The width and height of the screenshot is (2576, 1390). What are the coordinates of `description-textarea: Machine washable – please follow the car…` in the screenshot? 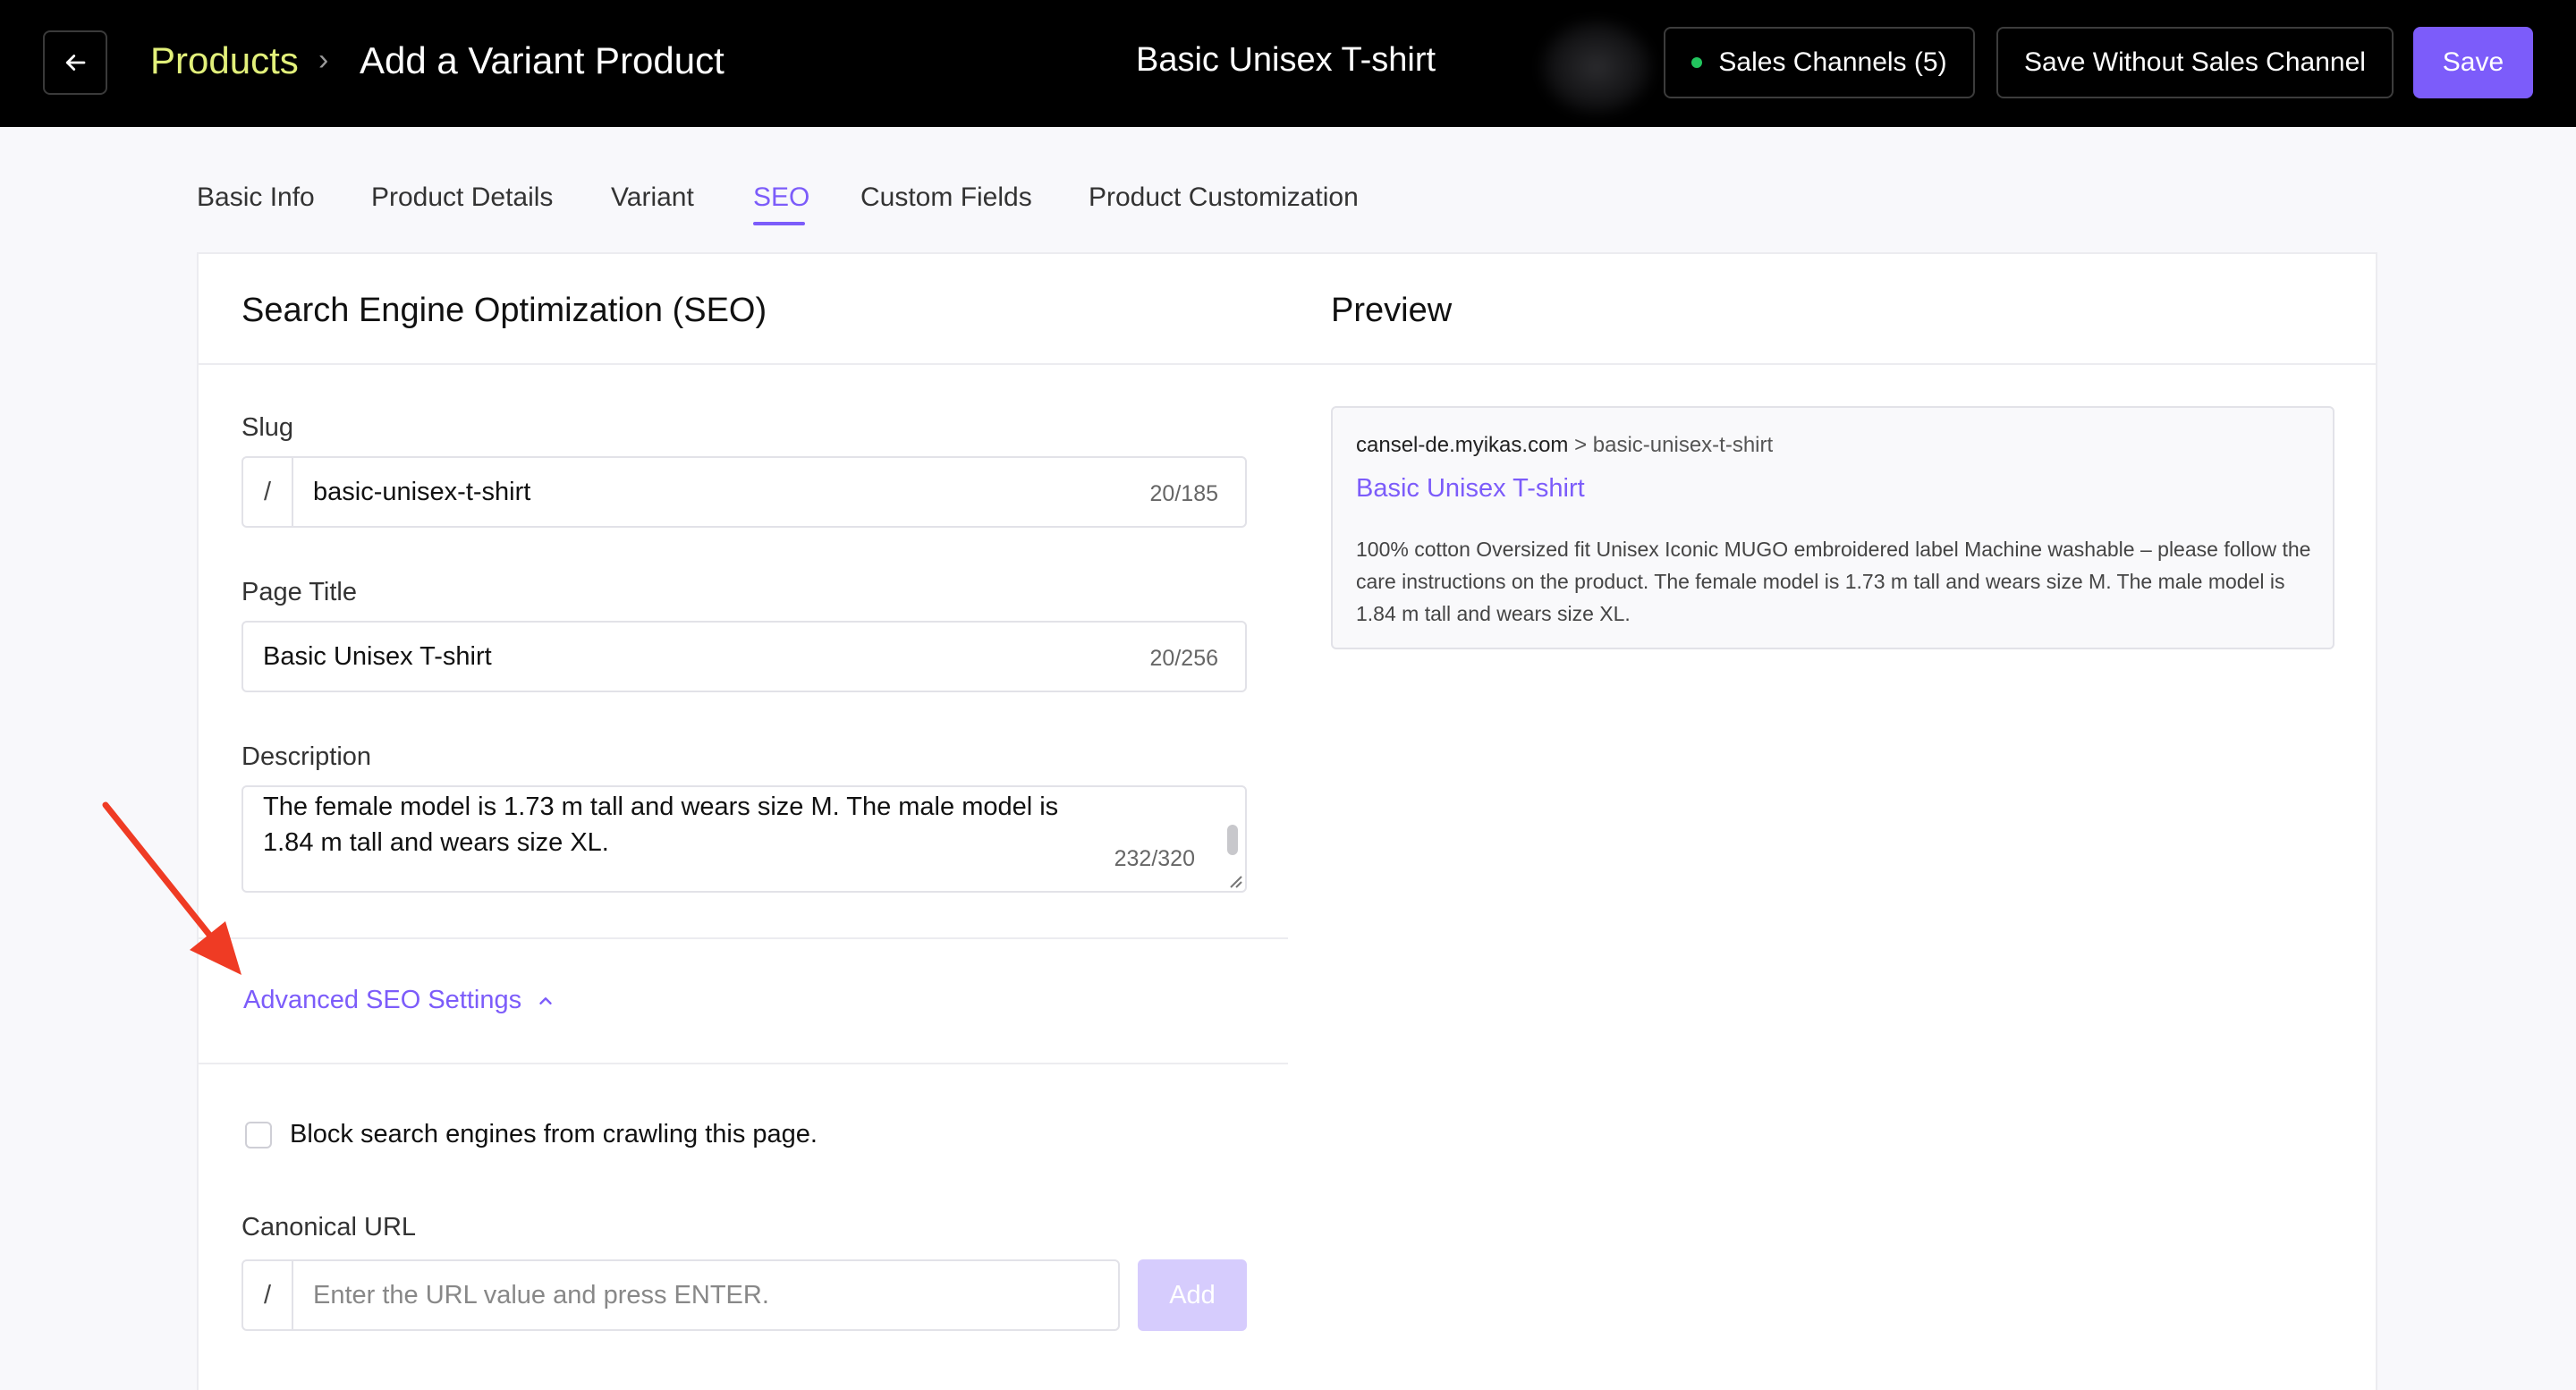 It's located at (744, 839).